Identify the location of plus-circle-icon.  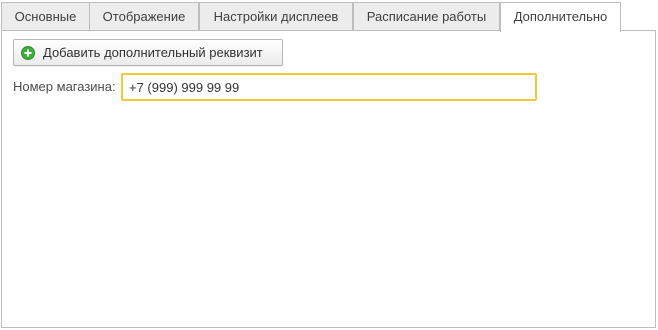
(28, 52).